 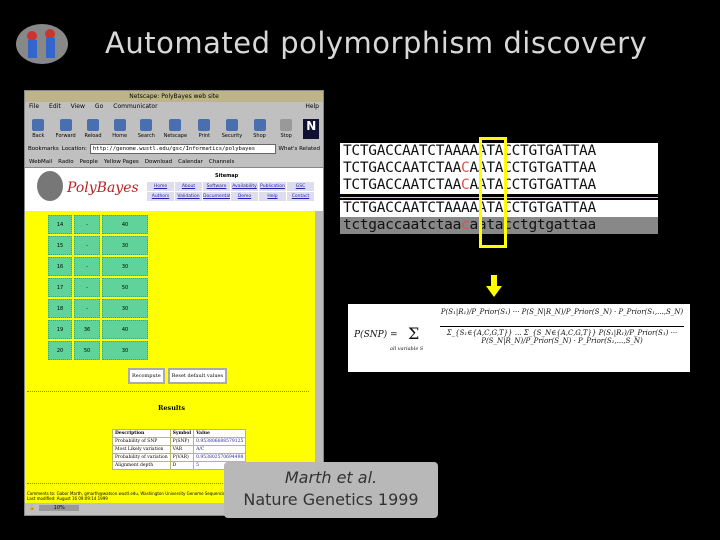 I want to click on stop-icon, so click(x=286, y=125).